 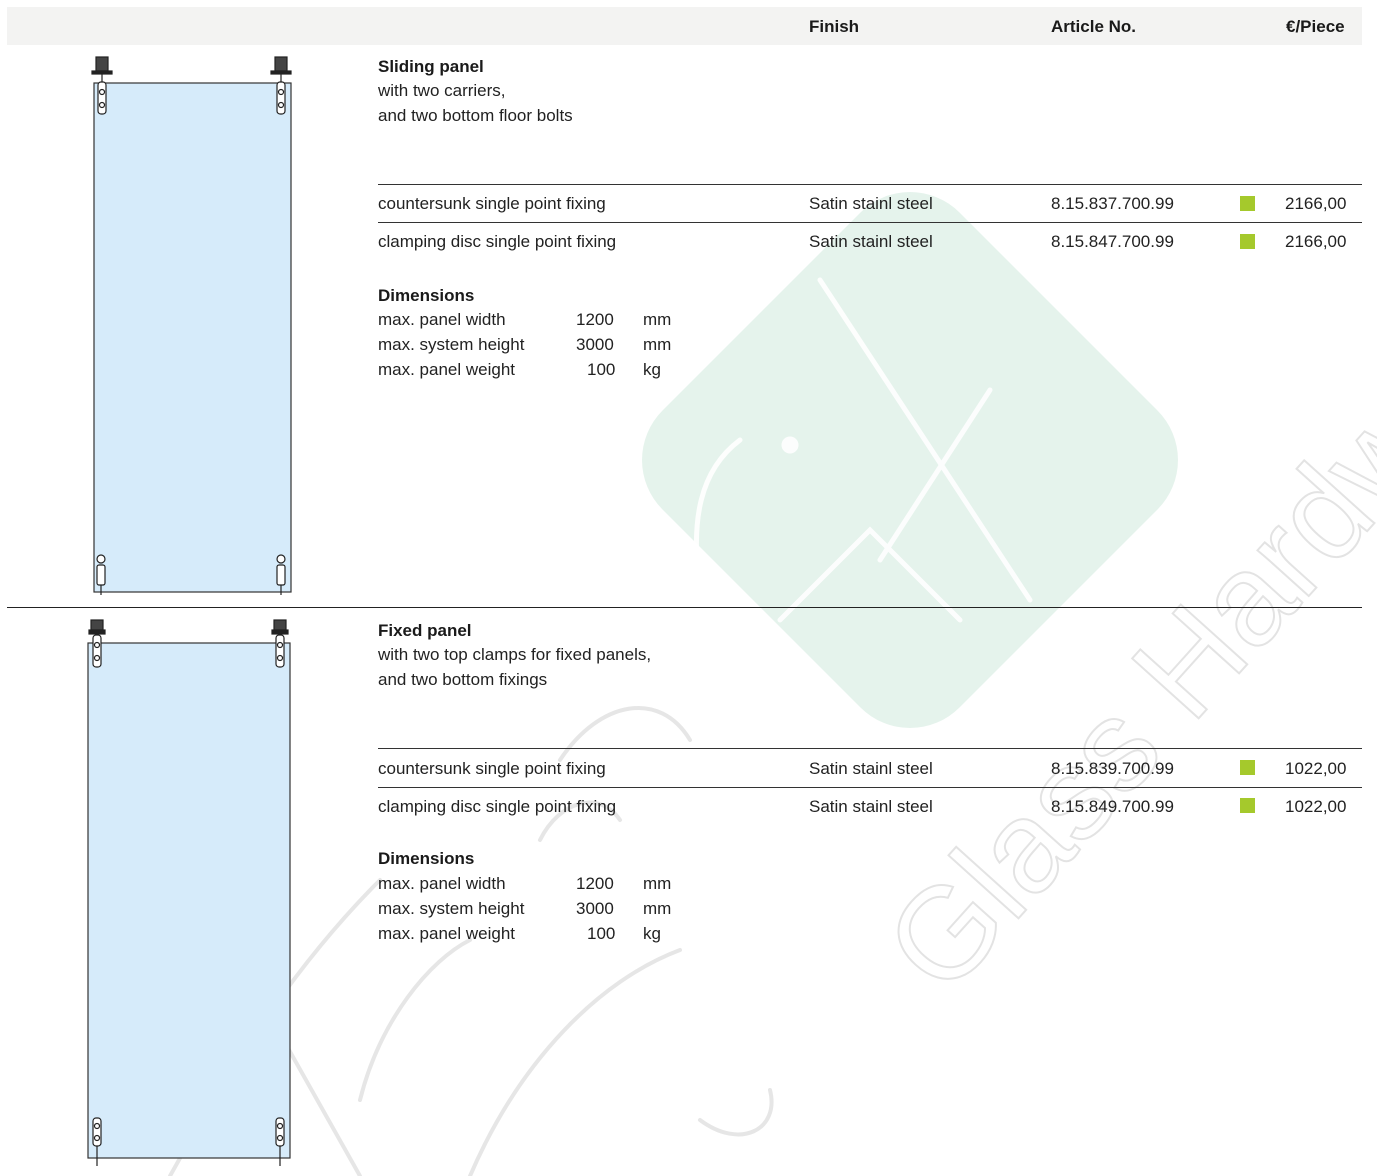 What do you see at coordinates (431, 66) in the screenshot?
I see `product-title-sliding-panel: Sliding panel` at bounding box center [431, 66].